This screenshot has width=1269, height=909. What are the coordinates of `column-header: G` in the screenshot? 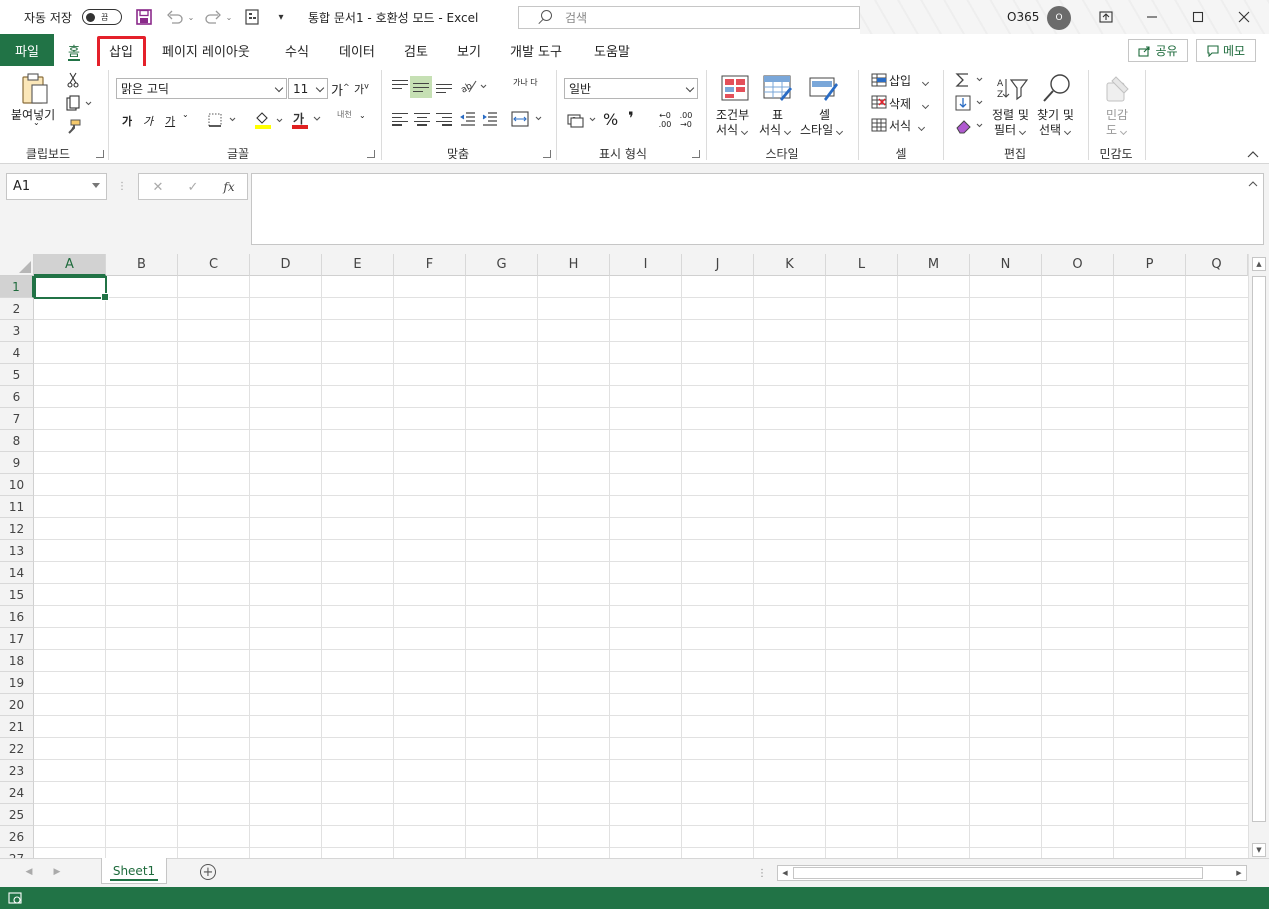 It's located at (502, 265).